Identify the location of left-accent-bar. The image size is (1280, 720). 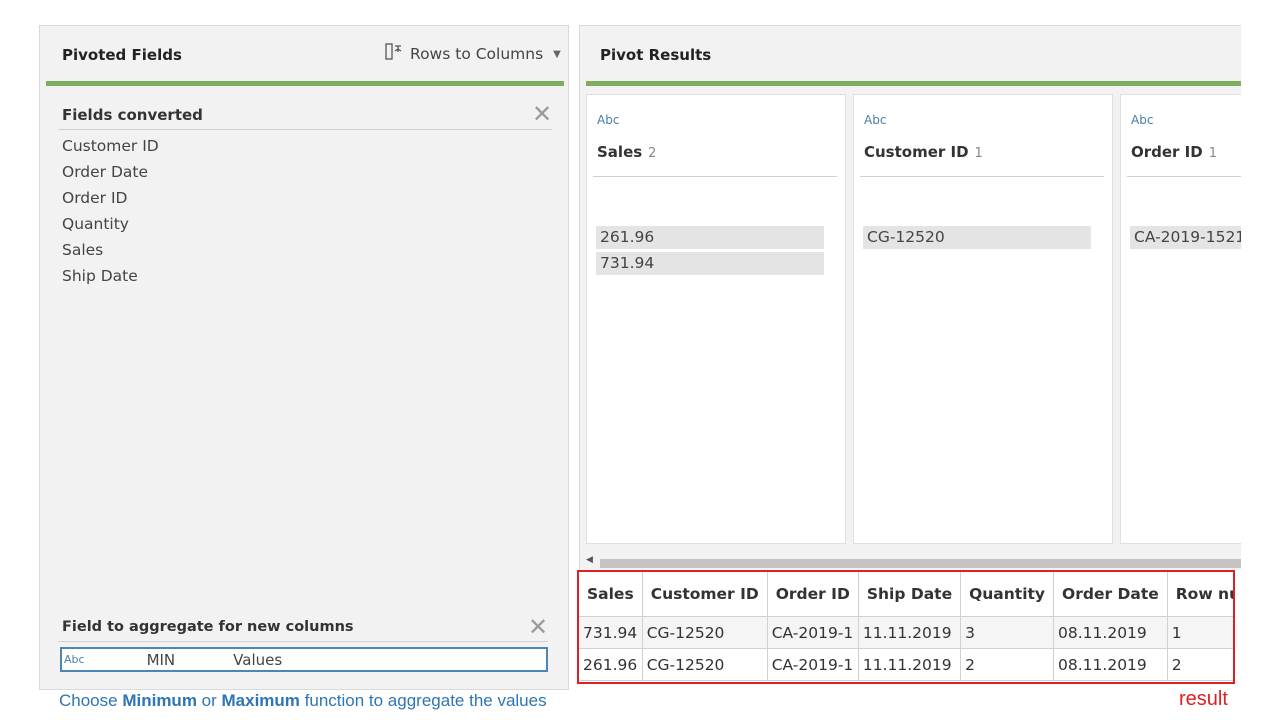
(305, 83).